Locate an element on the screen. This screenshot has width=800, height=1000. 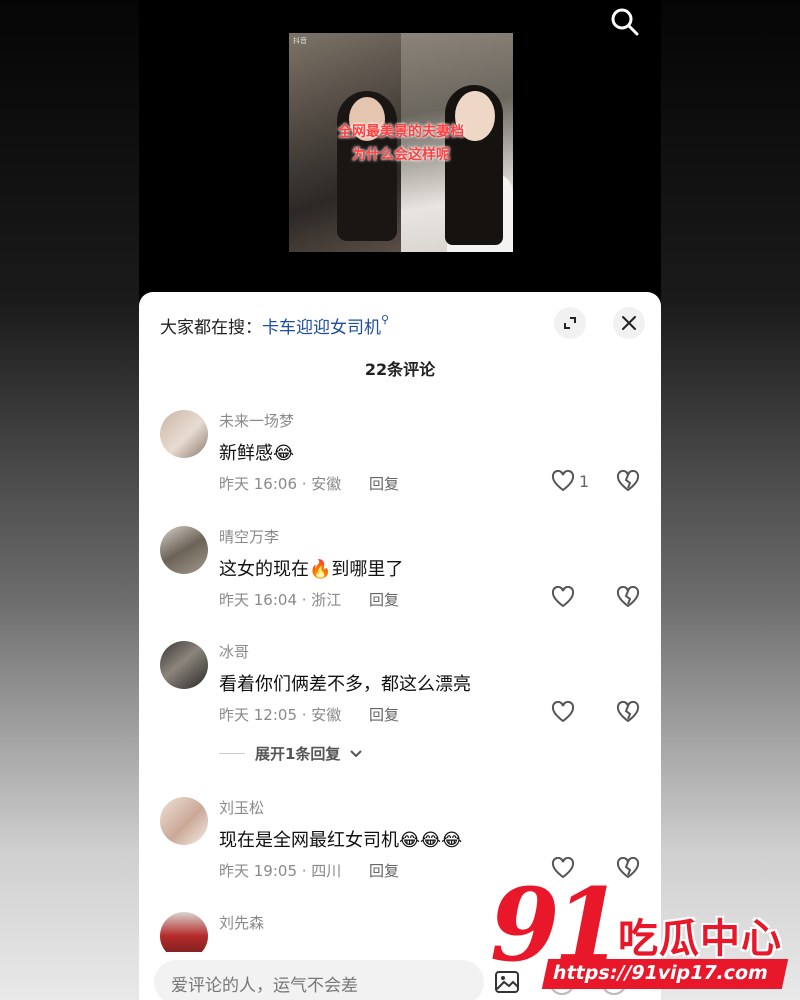
comment-input: 爱评论的人，运气不会差 is located at coordinates (319, 980).